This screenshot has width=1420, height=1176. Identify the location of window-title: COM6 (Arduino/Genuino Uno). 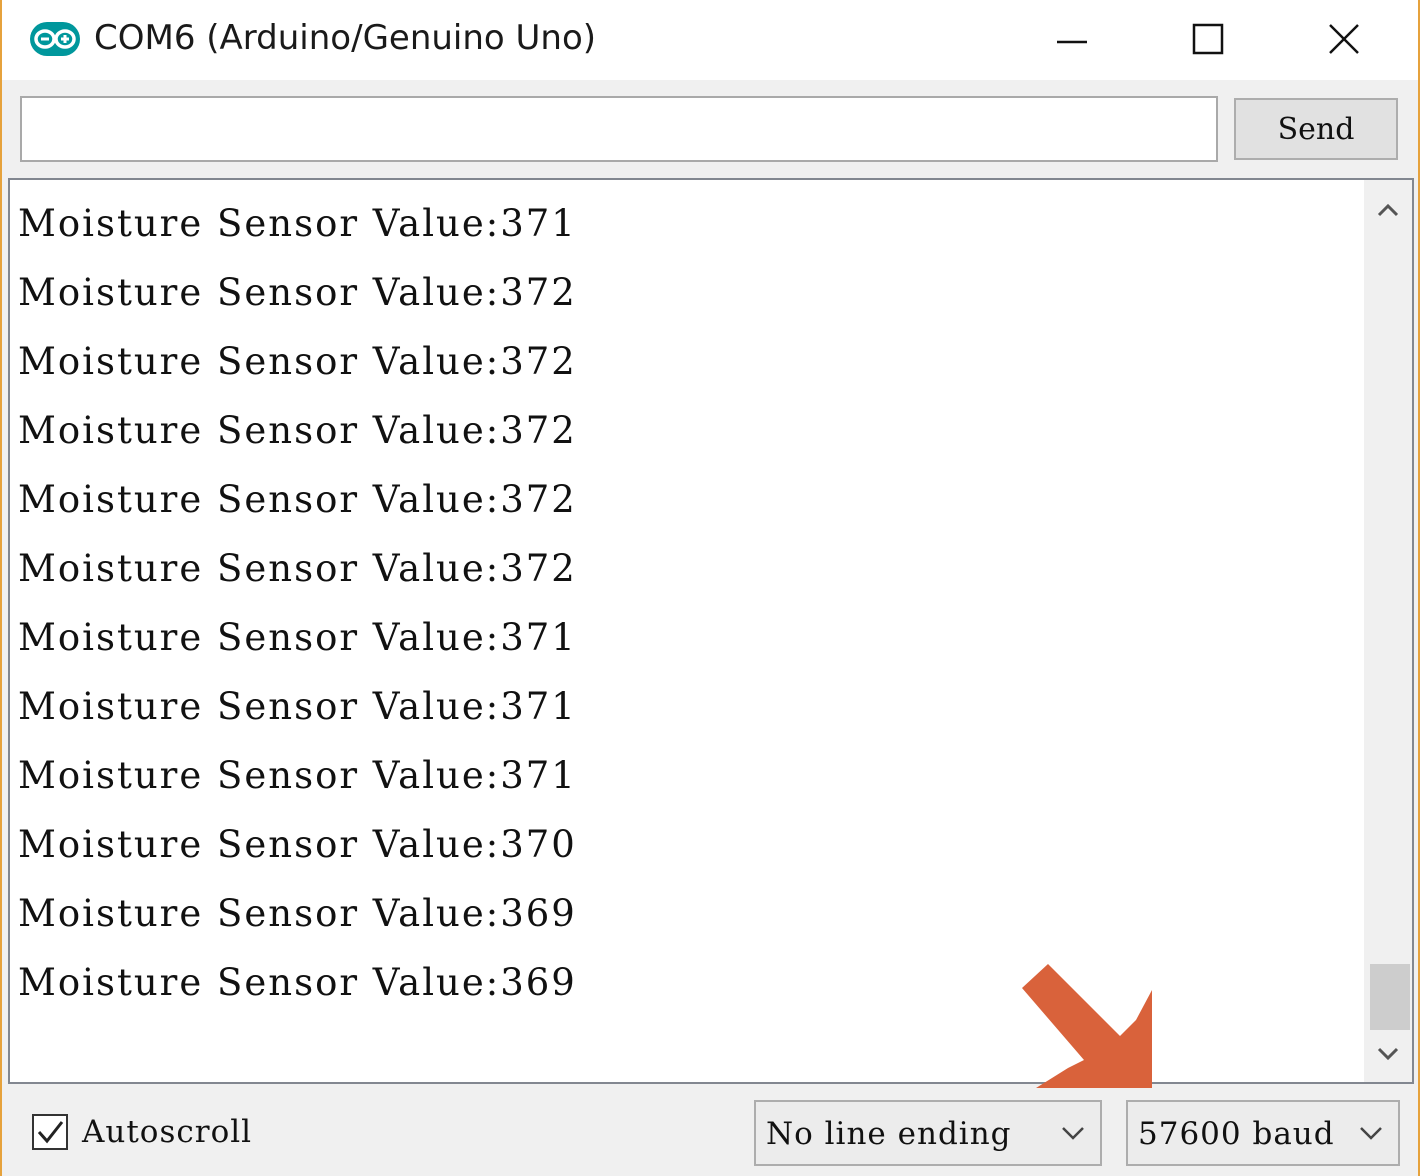
(345, 38).